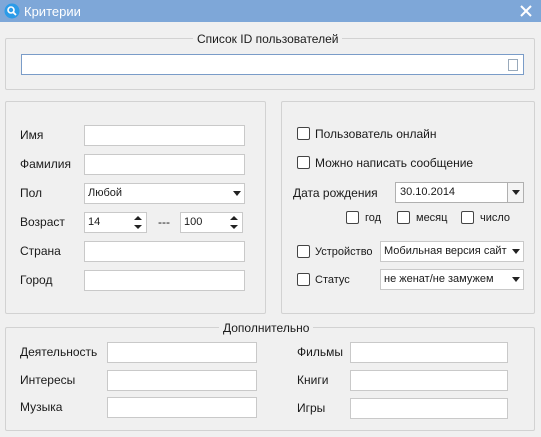 The height and width of the screenshot is (437, 541). Describe the element at coordinates (270, 11) in the screenshot. I see `title-bar: Критерии` at that location.